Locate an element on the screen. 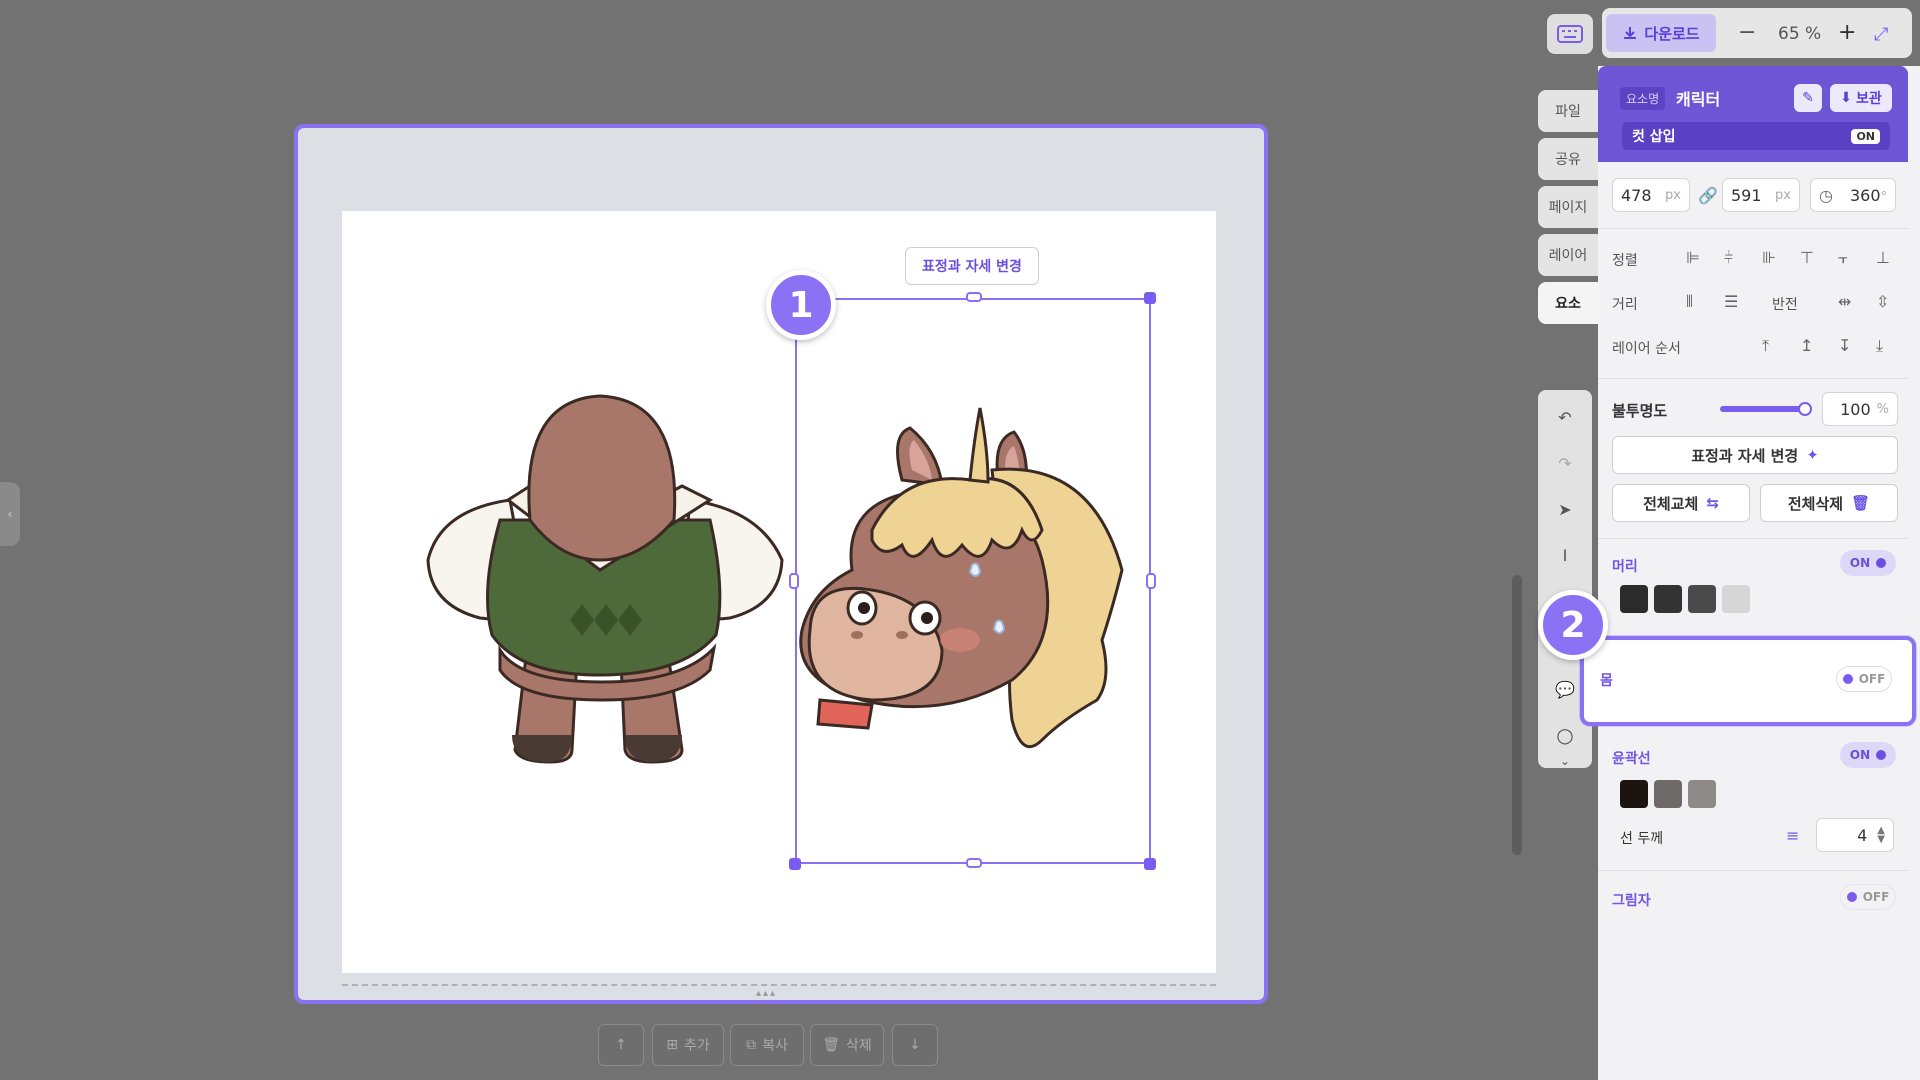 This screenshot has height=1080, width=1920. chevron-left-icon: ‹ is located at coordinates (10, 514).